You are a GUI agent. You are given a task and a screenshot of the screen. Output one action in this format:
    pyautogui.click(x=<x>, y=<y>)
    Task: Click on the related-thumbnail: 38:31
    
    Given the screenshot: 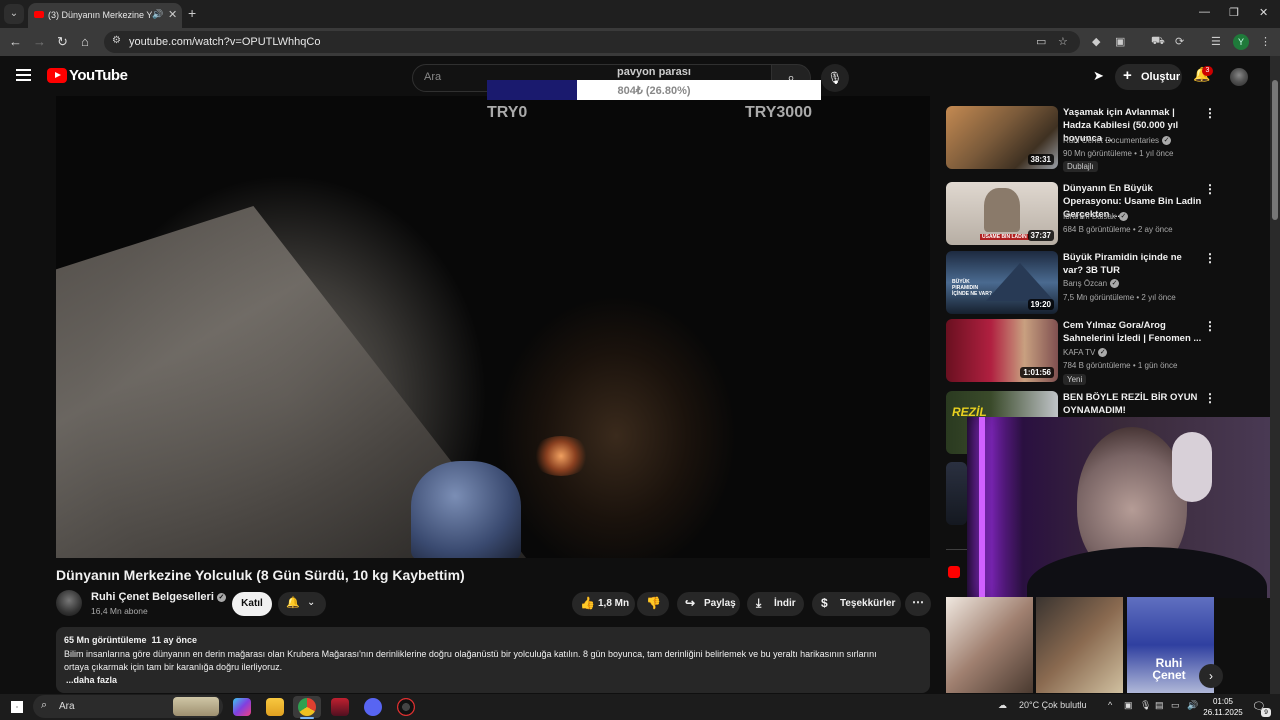 What is the action you would take?
    pyautogui.click(x=1002, y=137)
    